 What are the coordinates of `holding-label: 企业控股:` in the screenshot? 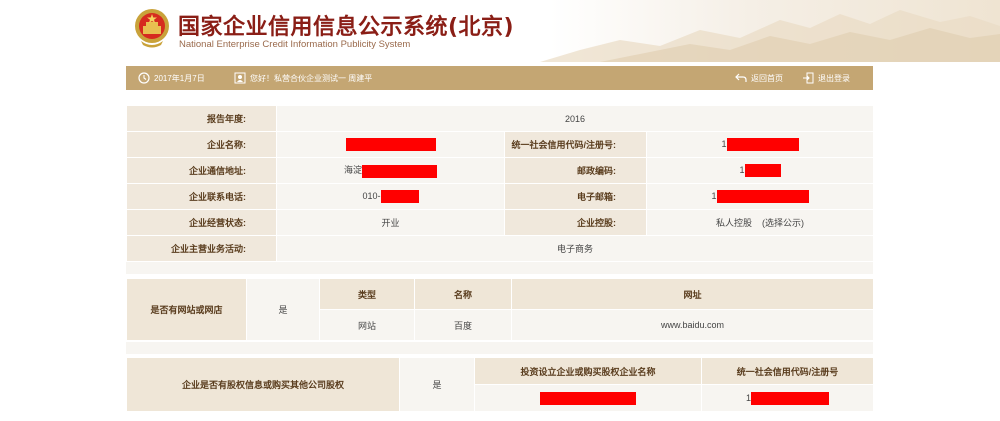 It's located at (575, 222).